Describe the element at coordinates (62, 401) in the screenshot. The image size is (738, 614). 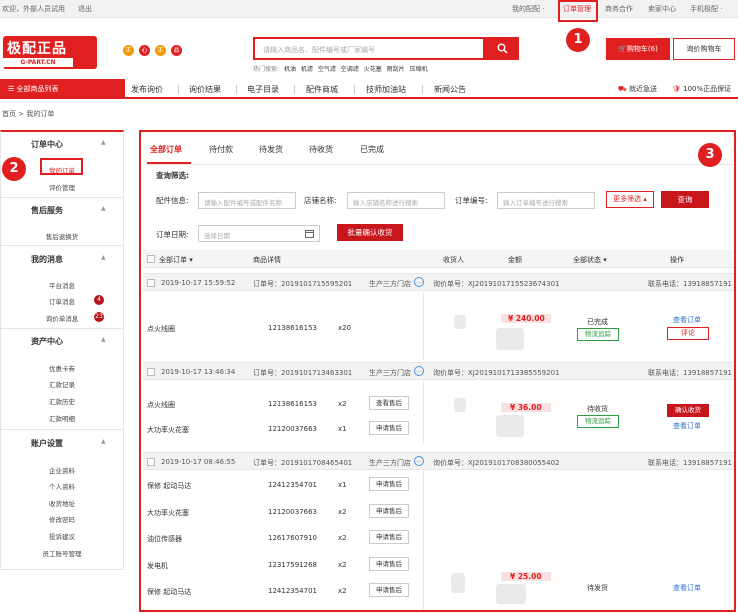
I see `sidebar-item-remittance-history: 汇款历史` at that location.